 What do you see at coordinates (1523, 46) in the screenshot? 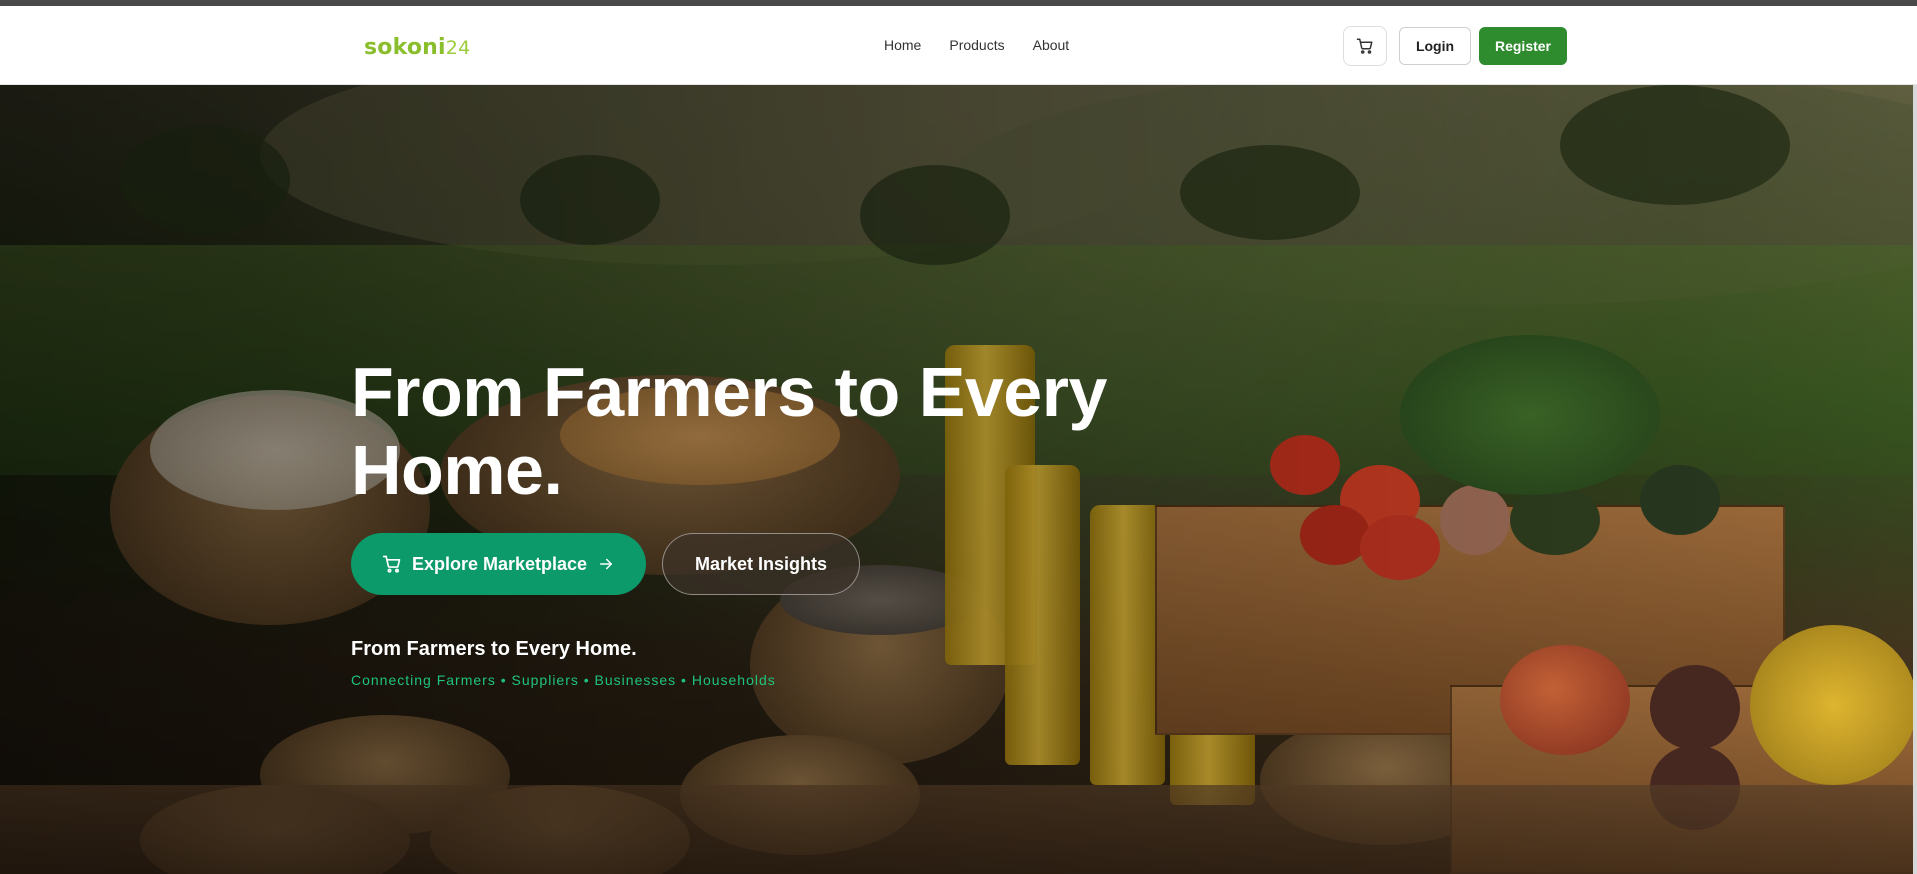
I see `register-button: Register` at bounding box center [1523, 46].